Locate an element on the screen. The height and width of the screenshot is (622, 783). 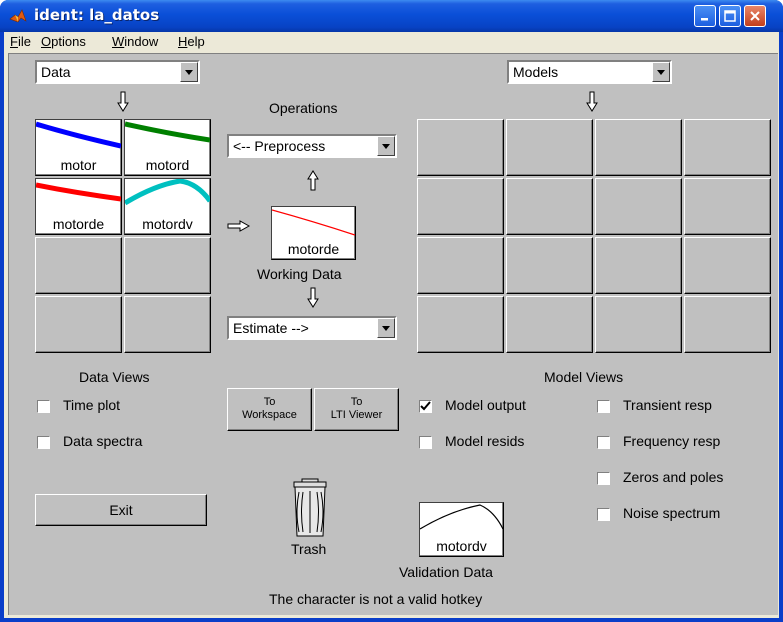
validation-data-name: motordv is located at coordinates (461, 546).